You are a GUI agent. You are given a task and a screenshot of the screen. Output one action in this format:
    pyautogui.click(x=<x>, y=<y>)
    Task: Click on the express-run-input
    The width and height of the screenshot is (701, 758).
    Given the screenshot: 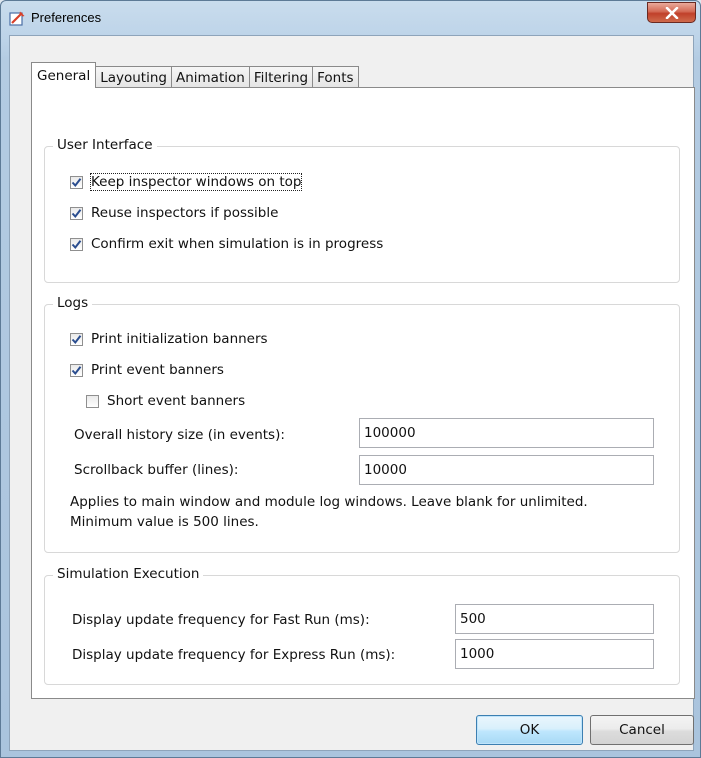 What is the action you would take?
    pyautogui.click(x=554, y=654)
    